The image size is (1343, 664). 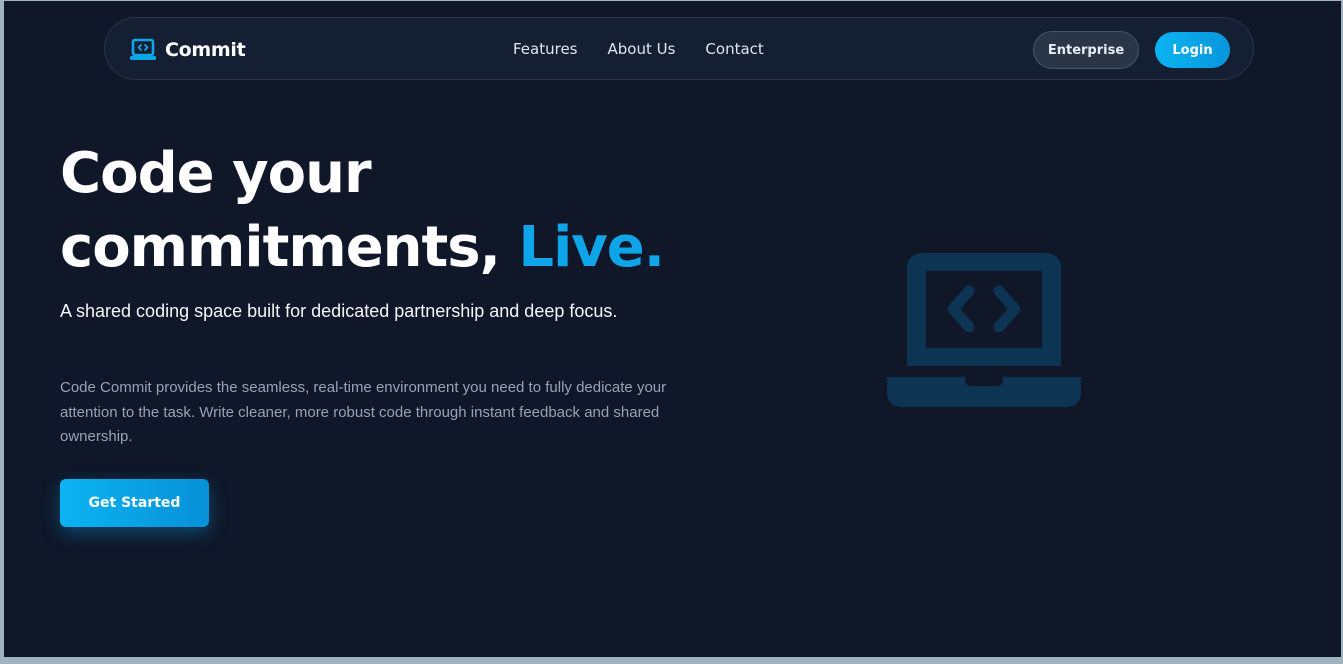 What do you see at coordinates (591, 247) in the screenshot?
I see `hero-title-accent: Live.` at bounding box center [591, 247].